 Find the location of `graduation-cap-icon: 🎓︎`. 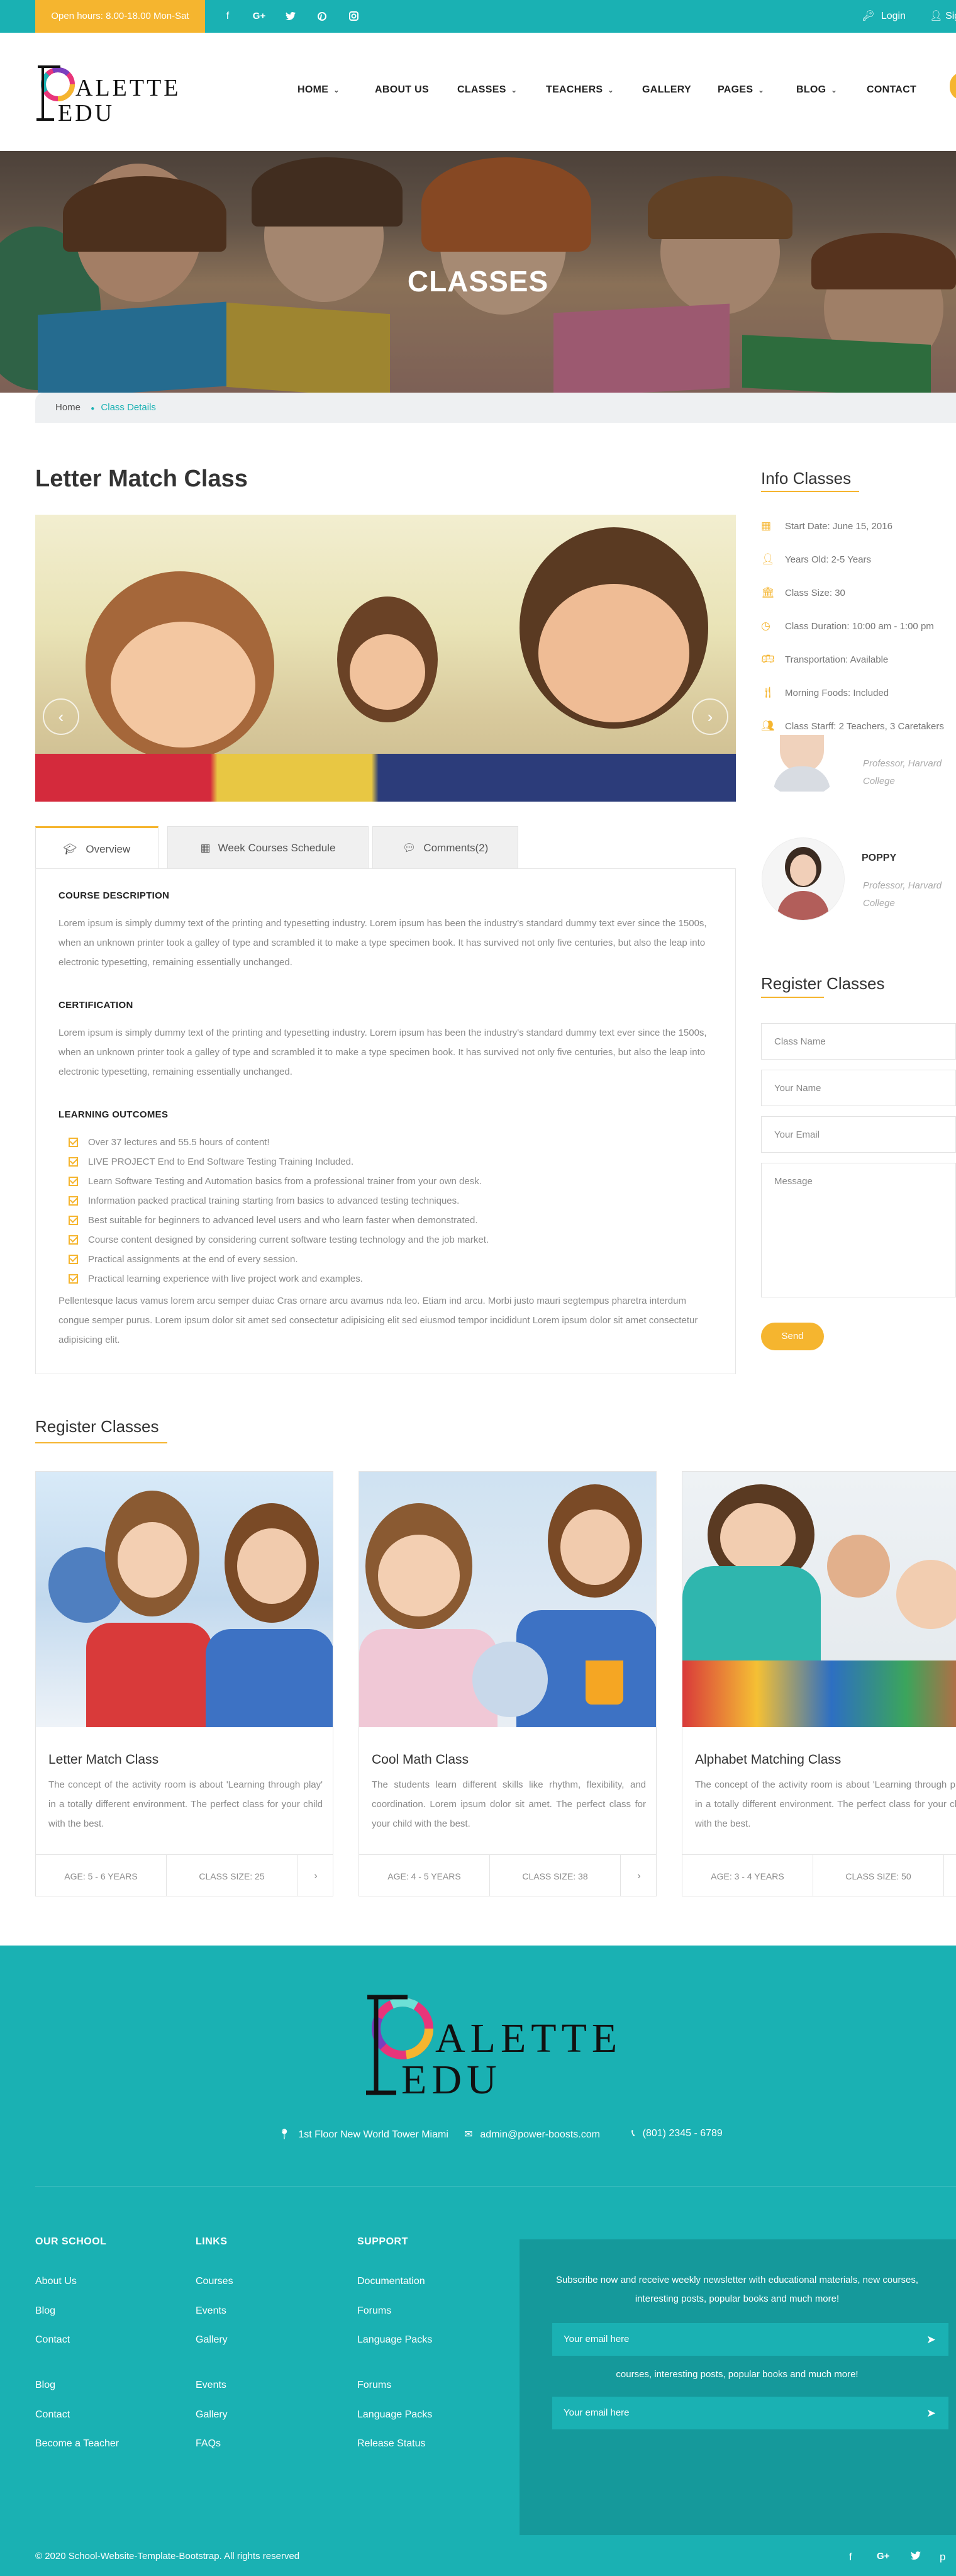

graduation-cap-icon: 🎓︎ is located at coordinates (70, 849).